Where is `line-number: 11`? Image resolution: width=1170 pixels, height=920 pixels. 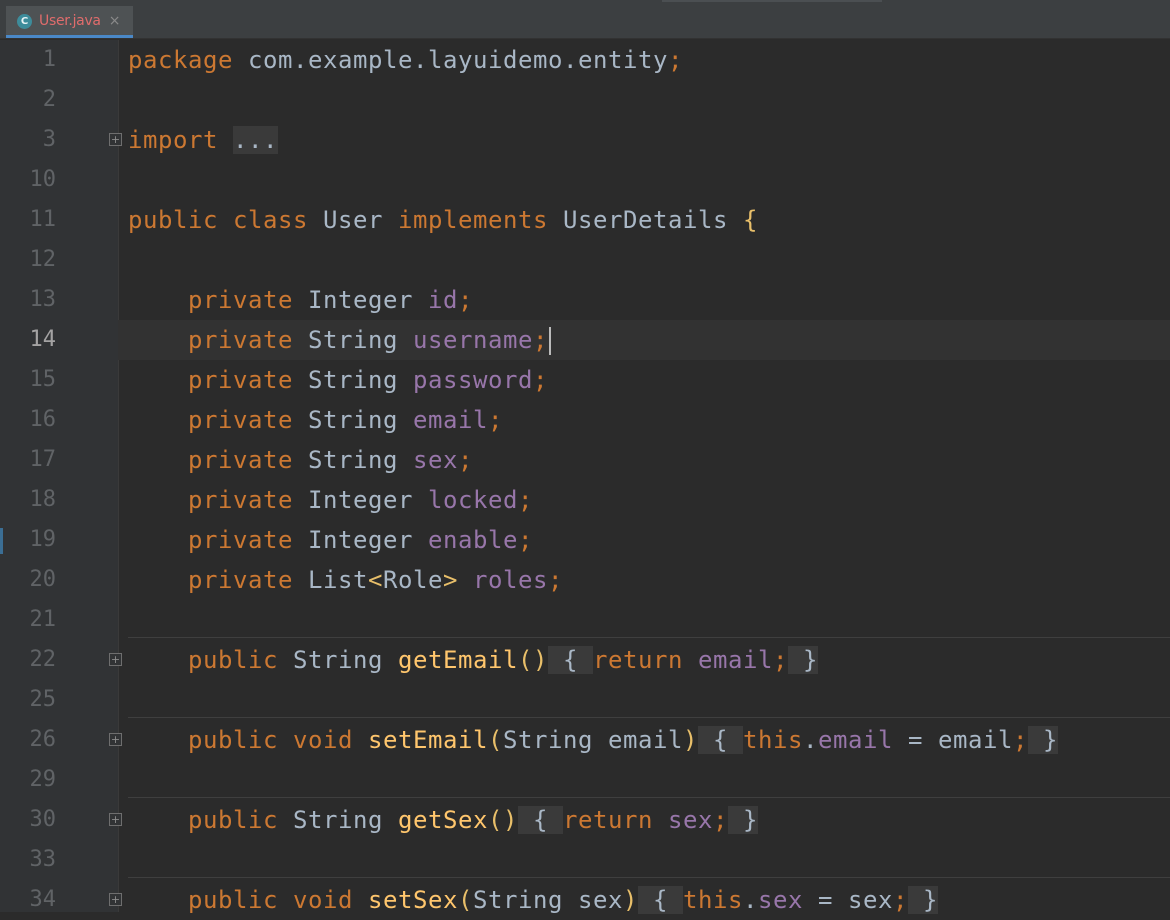
line-number: 11 is located at coordinates (43, 219).